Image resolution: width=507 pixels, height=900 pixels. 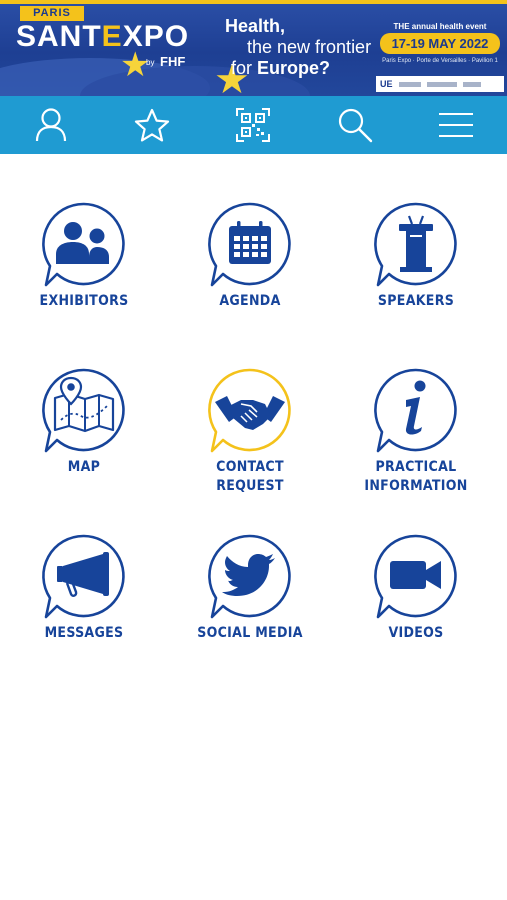 I want to click on map-icon, so click(x=83, y=410).